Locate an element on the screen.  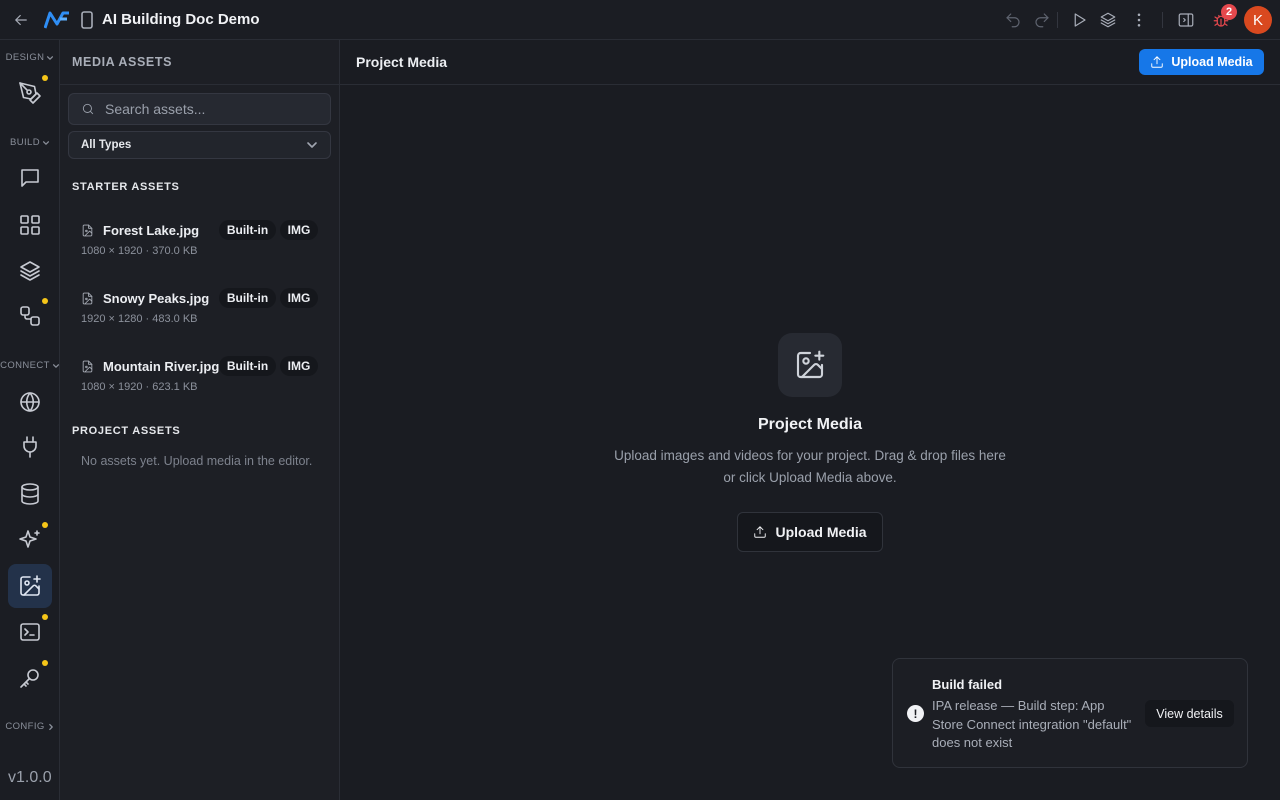
rail-item-database is located at coordinates (30, 494).